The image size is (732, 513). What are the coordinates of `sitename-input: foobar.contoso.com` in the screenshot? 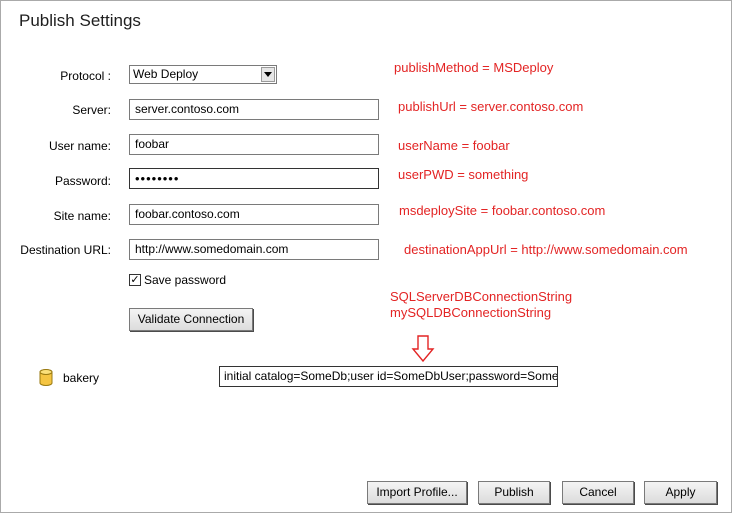 It's located at (254, 214).